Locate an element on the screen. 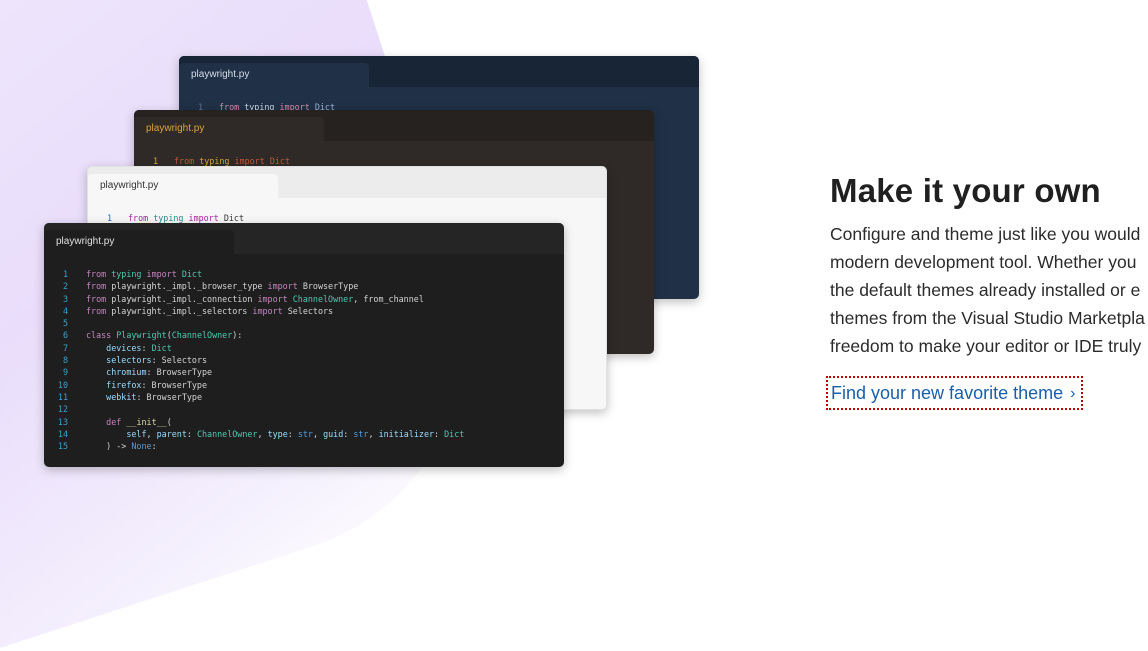 The image size is (1148, 651). line-number: 10 is located at coordinates (62, 384).